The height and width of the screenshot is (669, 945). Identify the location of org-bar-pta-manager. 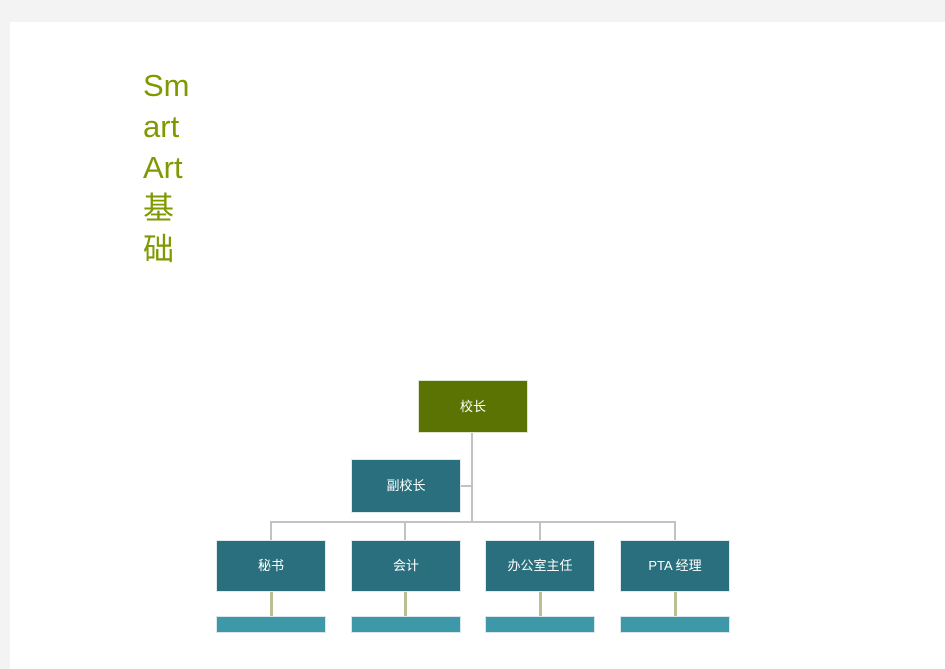
(675, 624).